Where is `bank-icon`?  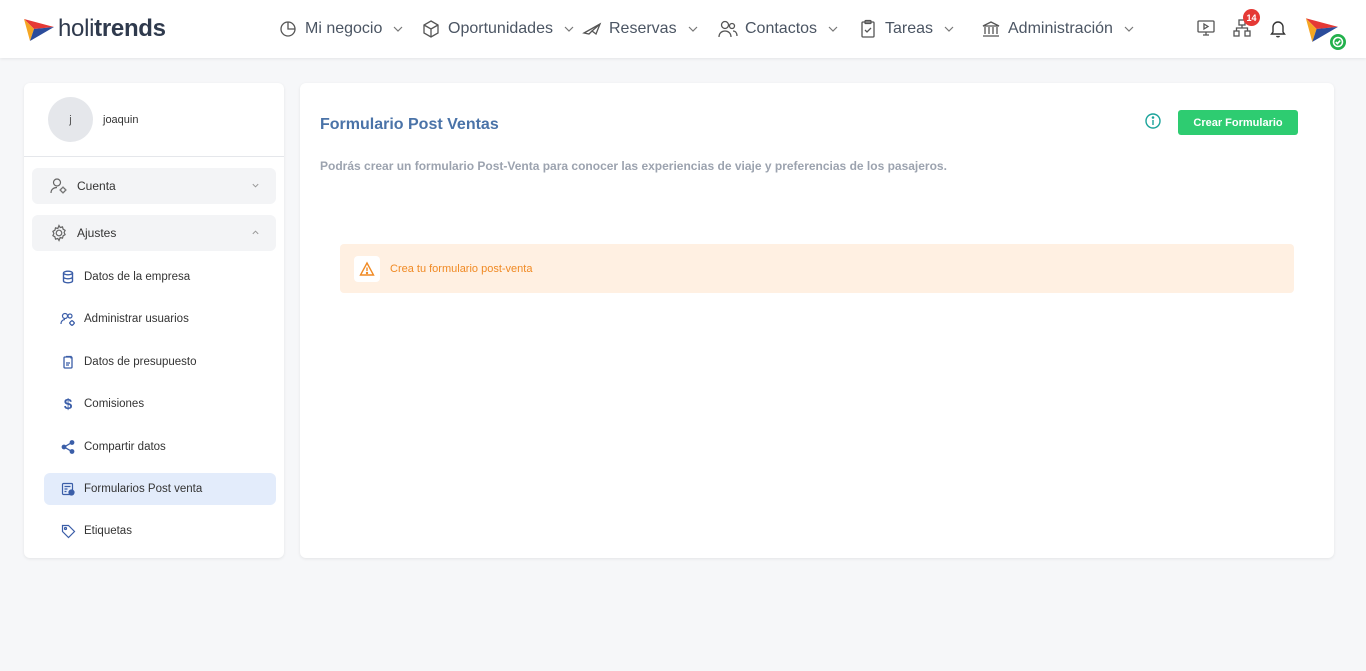 bank-icon is located at coordinates (991, 29).